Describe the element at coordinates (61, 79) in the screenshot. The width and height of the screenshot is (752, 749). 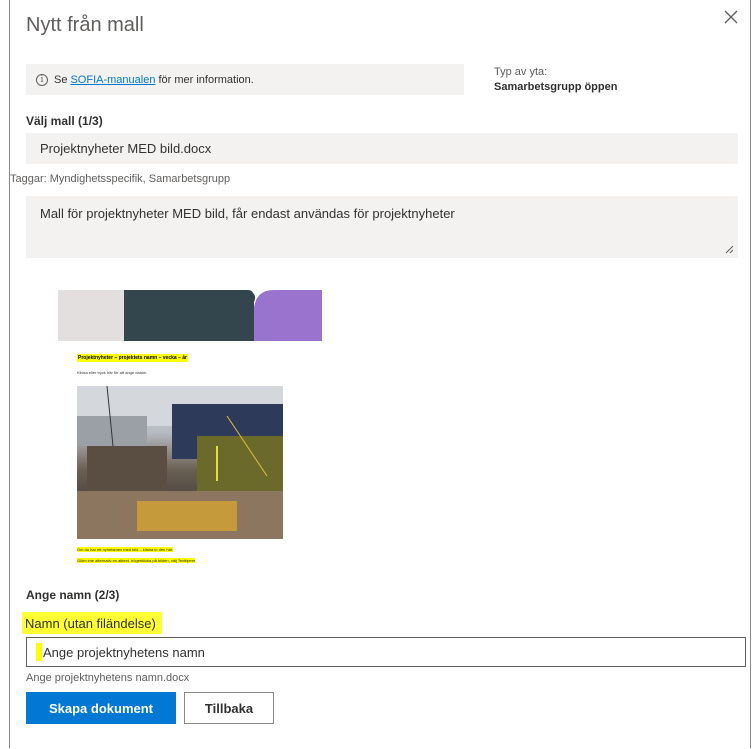
I see `info-prefix: Se` at that location.